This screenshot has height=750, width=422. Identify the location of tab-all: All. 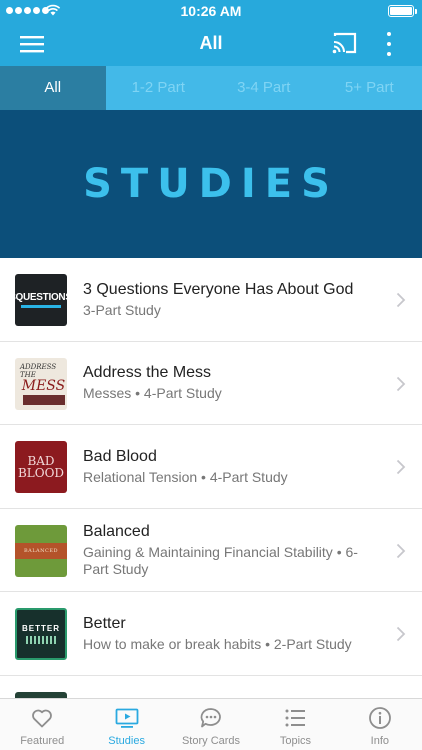
(53, 88).